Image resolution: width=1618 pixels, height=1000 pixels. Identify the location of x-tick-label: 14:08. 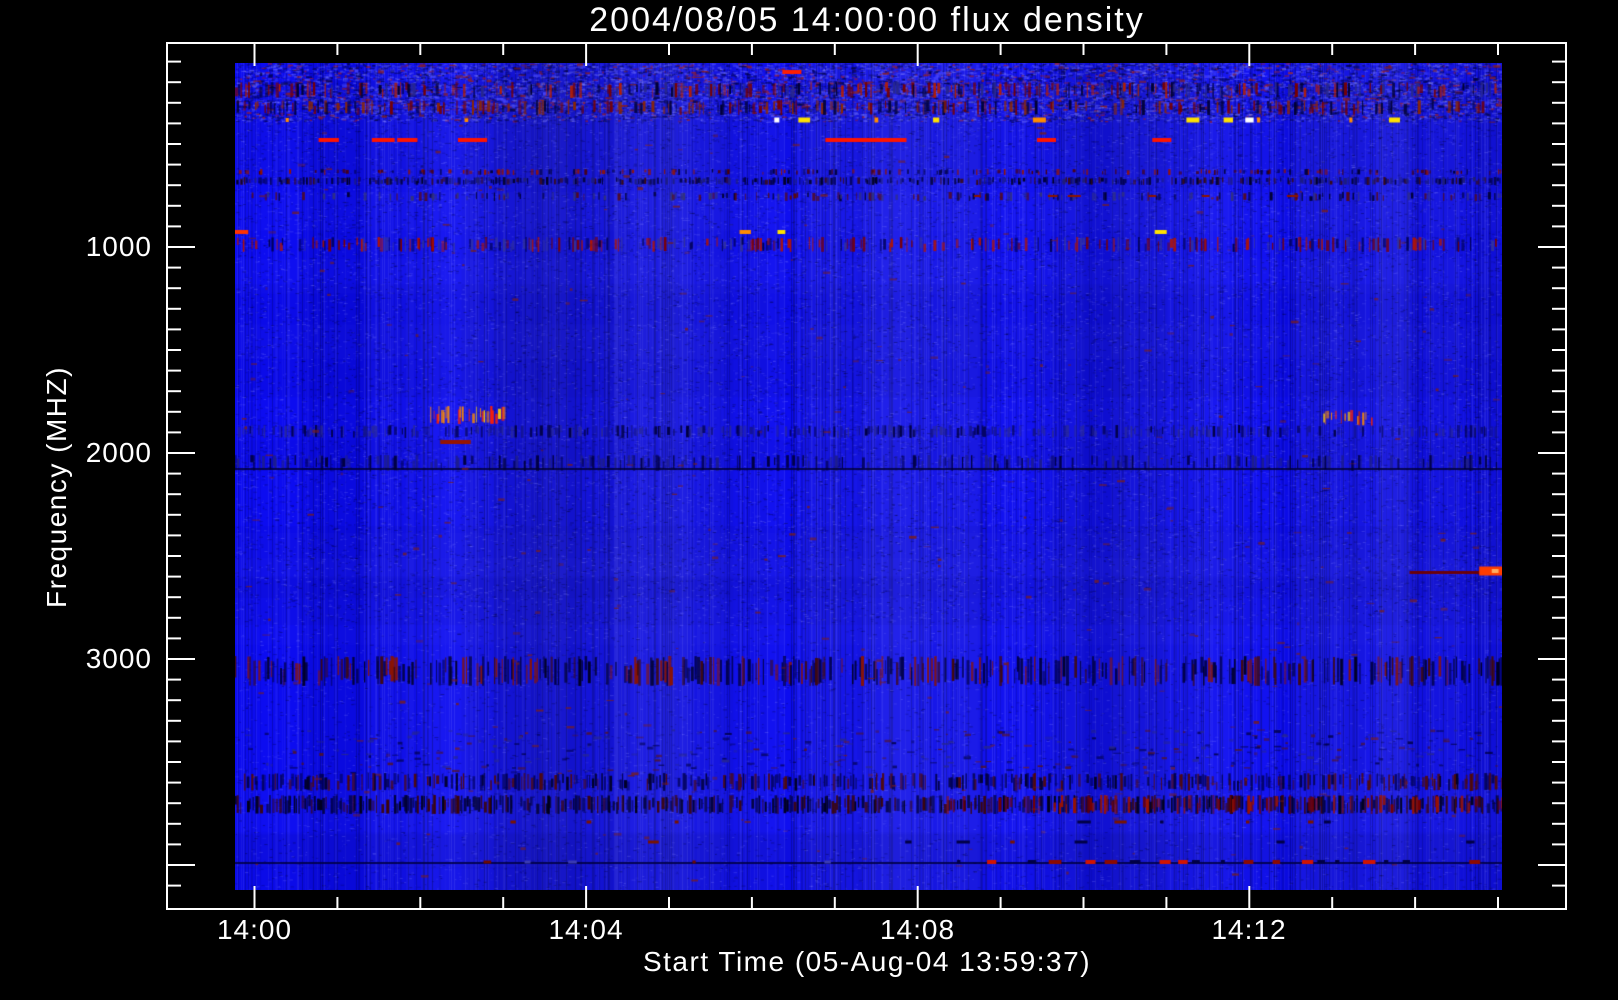
(917, 929).